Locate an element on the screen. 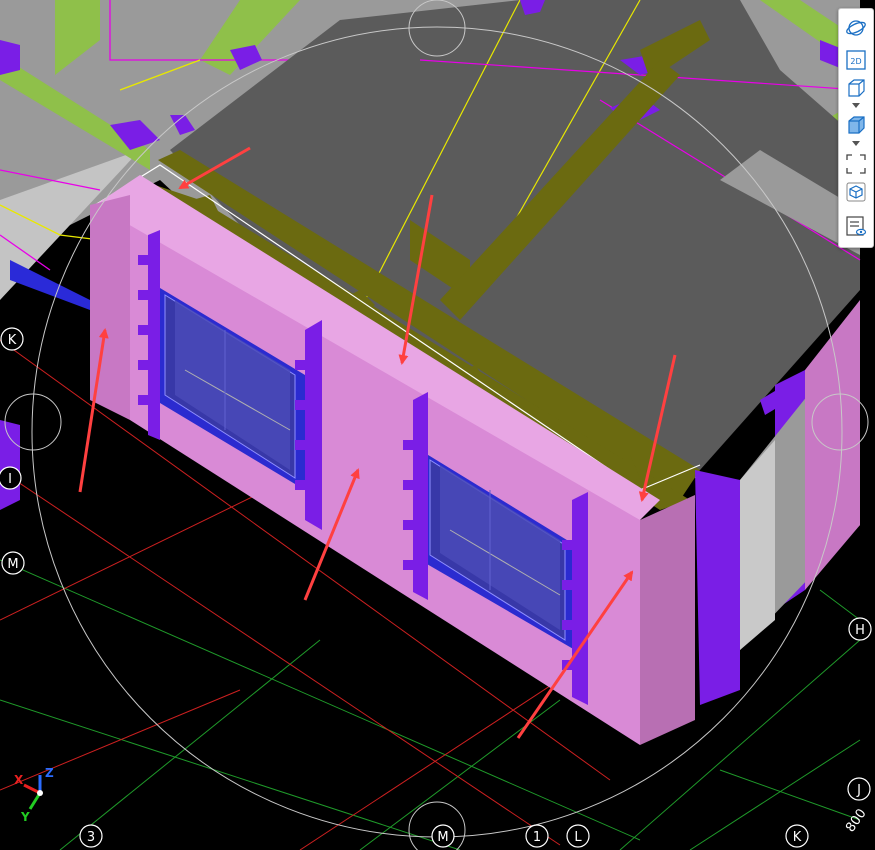 The image size is (875, 850). wireframe-view-dropdown is located at coordinates (856, 106).